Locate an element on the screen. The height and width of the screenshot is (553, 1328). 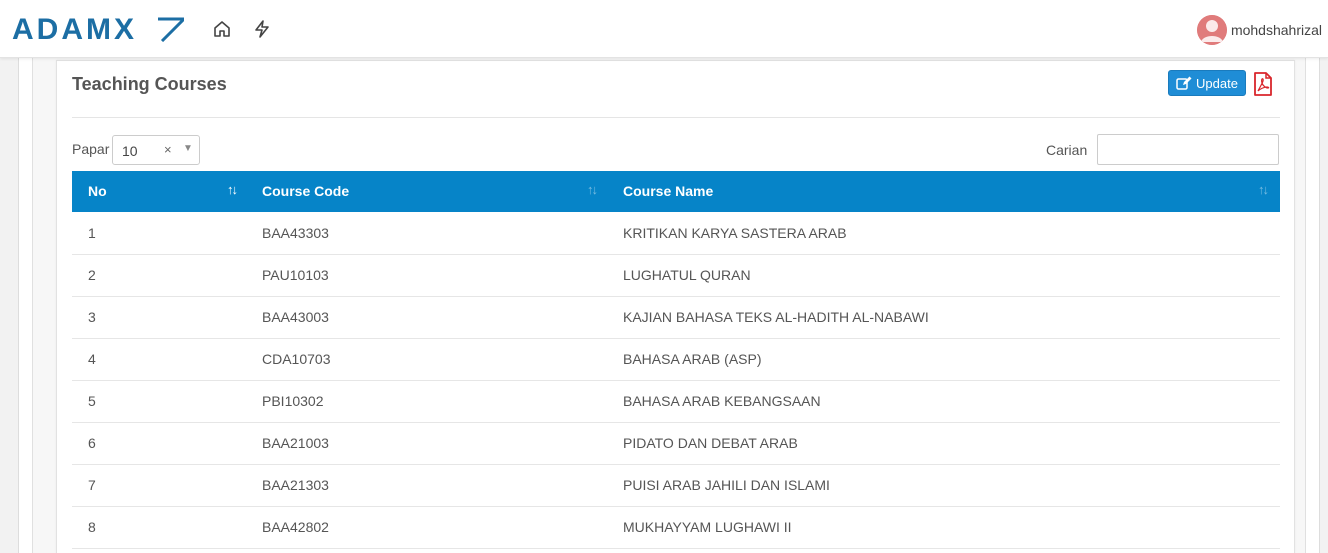
update-button: Update is located at coordinates (1207, 83).